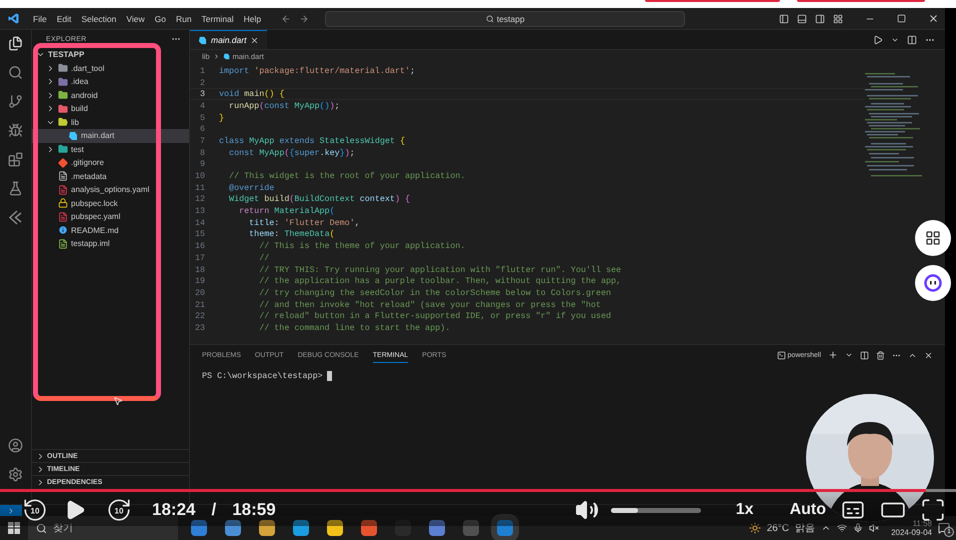 The height and width of the screenshot is (540, 956). I want to click on code-line: // try changing the seedColor in the colorScheme below to Colors.green, so click(435, 293).